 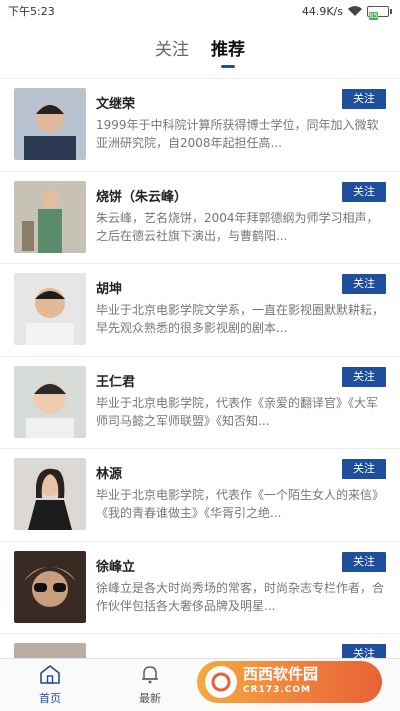 What do you see at coordinates (31, 11) in the screenshot?
I see `status-time: 下午5:23` at bounding box center [31, 11].